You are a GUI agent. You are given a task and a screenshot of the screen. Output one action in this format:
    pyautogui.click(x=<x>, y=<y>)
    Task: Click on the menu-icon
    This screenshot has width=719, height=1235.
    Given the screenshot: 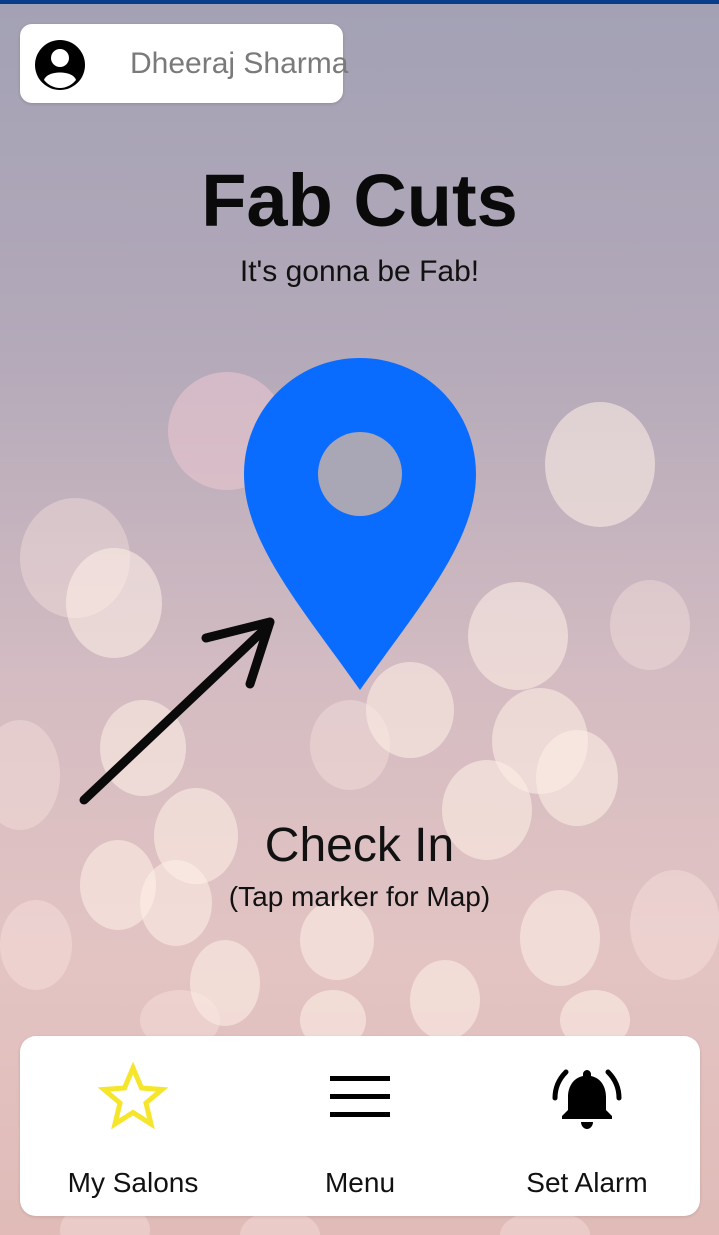 What is the action you would take?
    pyautogui.click(x=360, y=1096)
    